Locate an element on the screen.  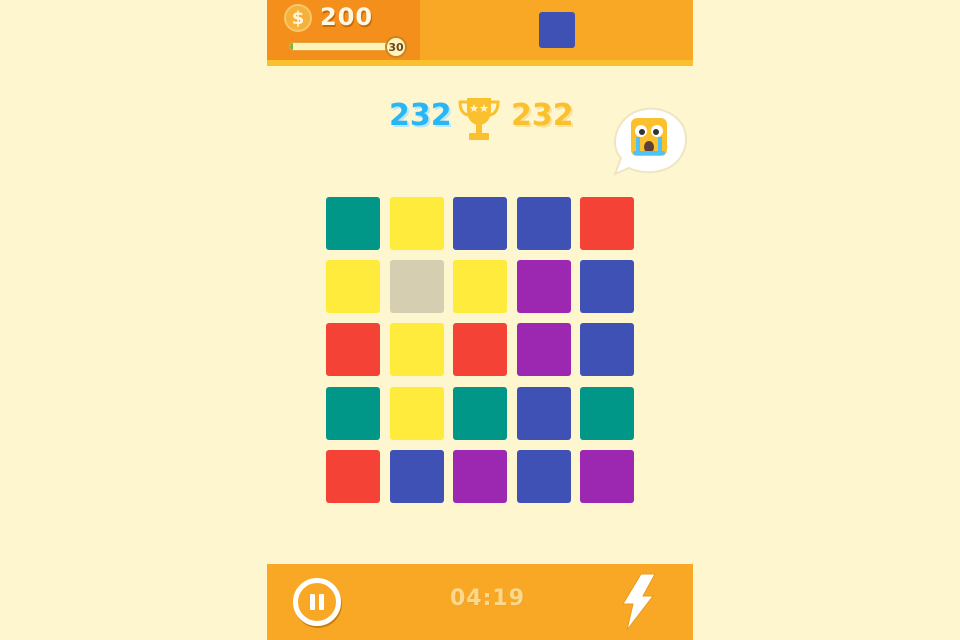
coin-symbol: $ is located at coordinates (298, 18).